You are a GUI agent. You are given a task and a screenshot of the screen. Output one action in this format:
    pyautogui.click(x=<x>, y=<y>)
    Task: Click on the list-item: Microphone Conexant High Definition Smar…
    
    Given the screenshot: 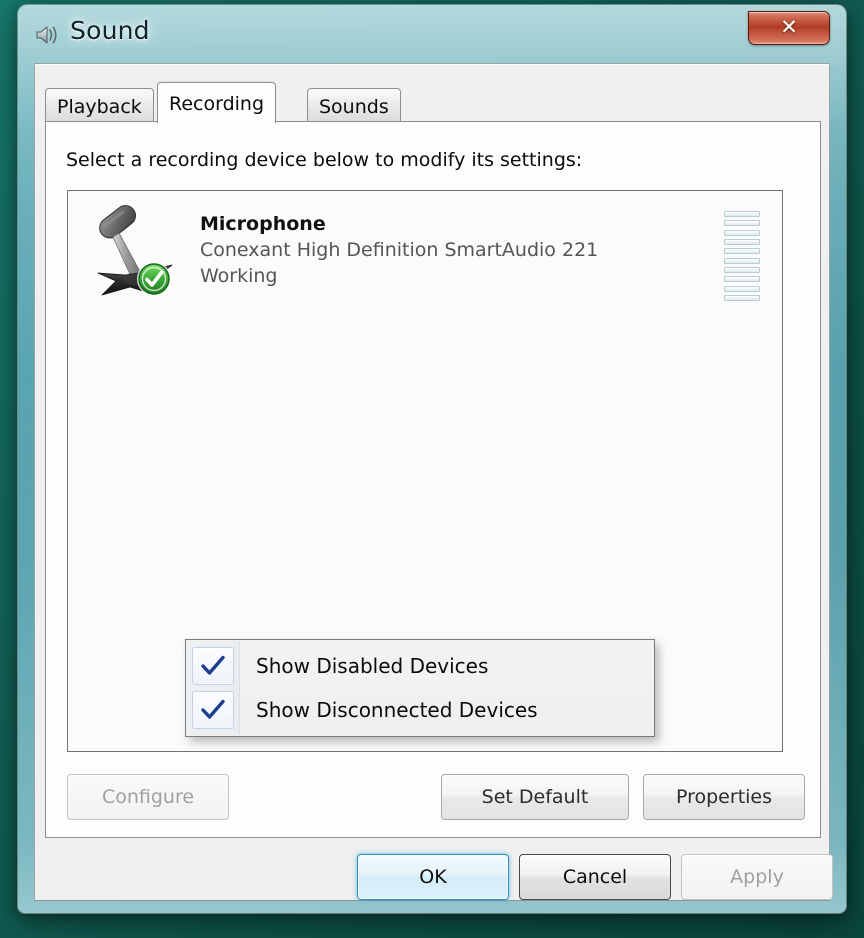 What is the action you would take?
    pyautogui.click(x=425, y=250)
    